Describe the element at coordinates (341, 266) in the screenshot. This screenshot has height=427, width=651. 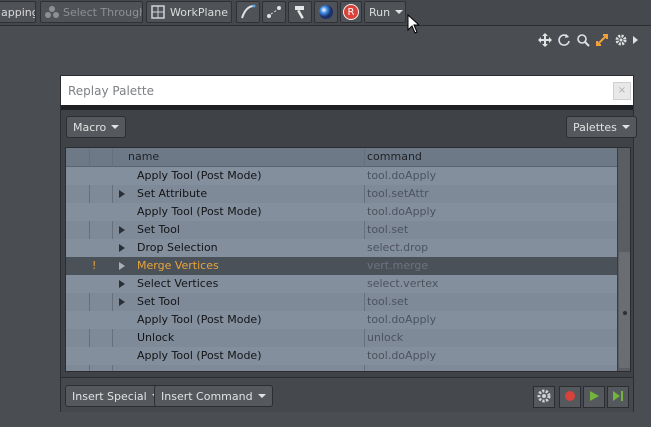
I see `table-row: ! Merge Vertices vert.merge` at that location.